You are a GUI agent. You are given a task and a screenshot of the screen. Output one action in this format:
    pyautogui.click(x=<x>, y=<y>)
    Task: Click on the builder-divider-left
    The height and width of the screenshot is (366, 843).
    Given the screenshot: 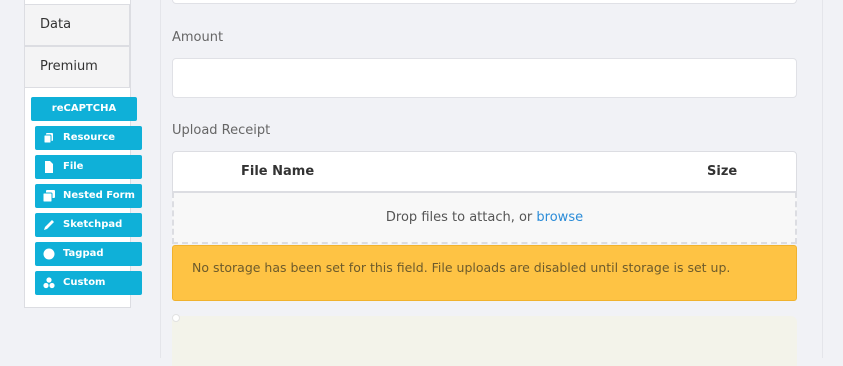 What is the action you would take?
    pyautogui.click(x=160, y=179)
    